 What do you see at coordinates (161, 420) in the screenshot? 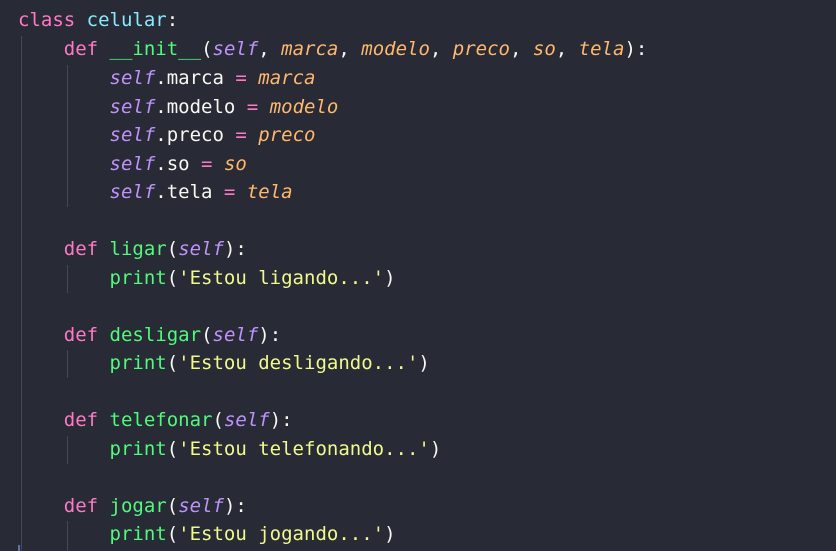
I see `function-name: telefonar` at bounding box center [161, 420].